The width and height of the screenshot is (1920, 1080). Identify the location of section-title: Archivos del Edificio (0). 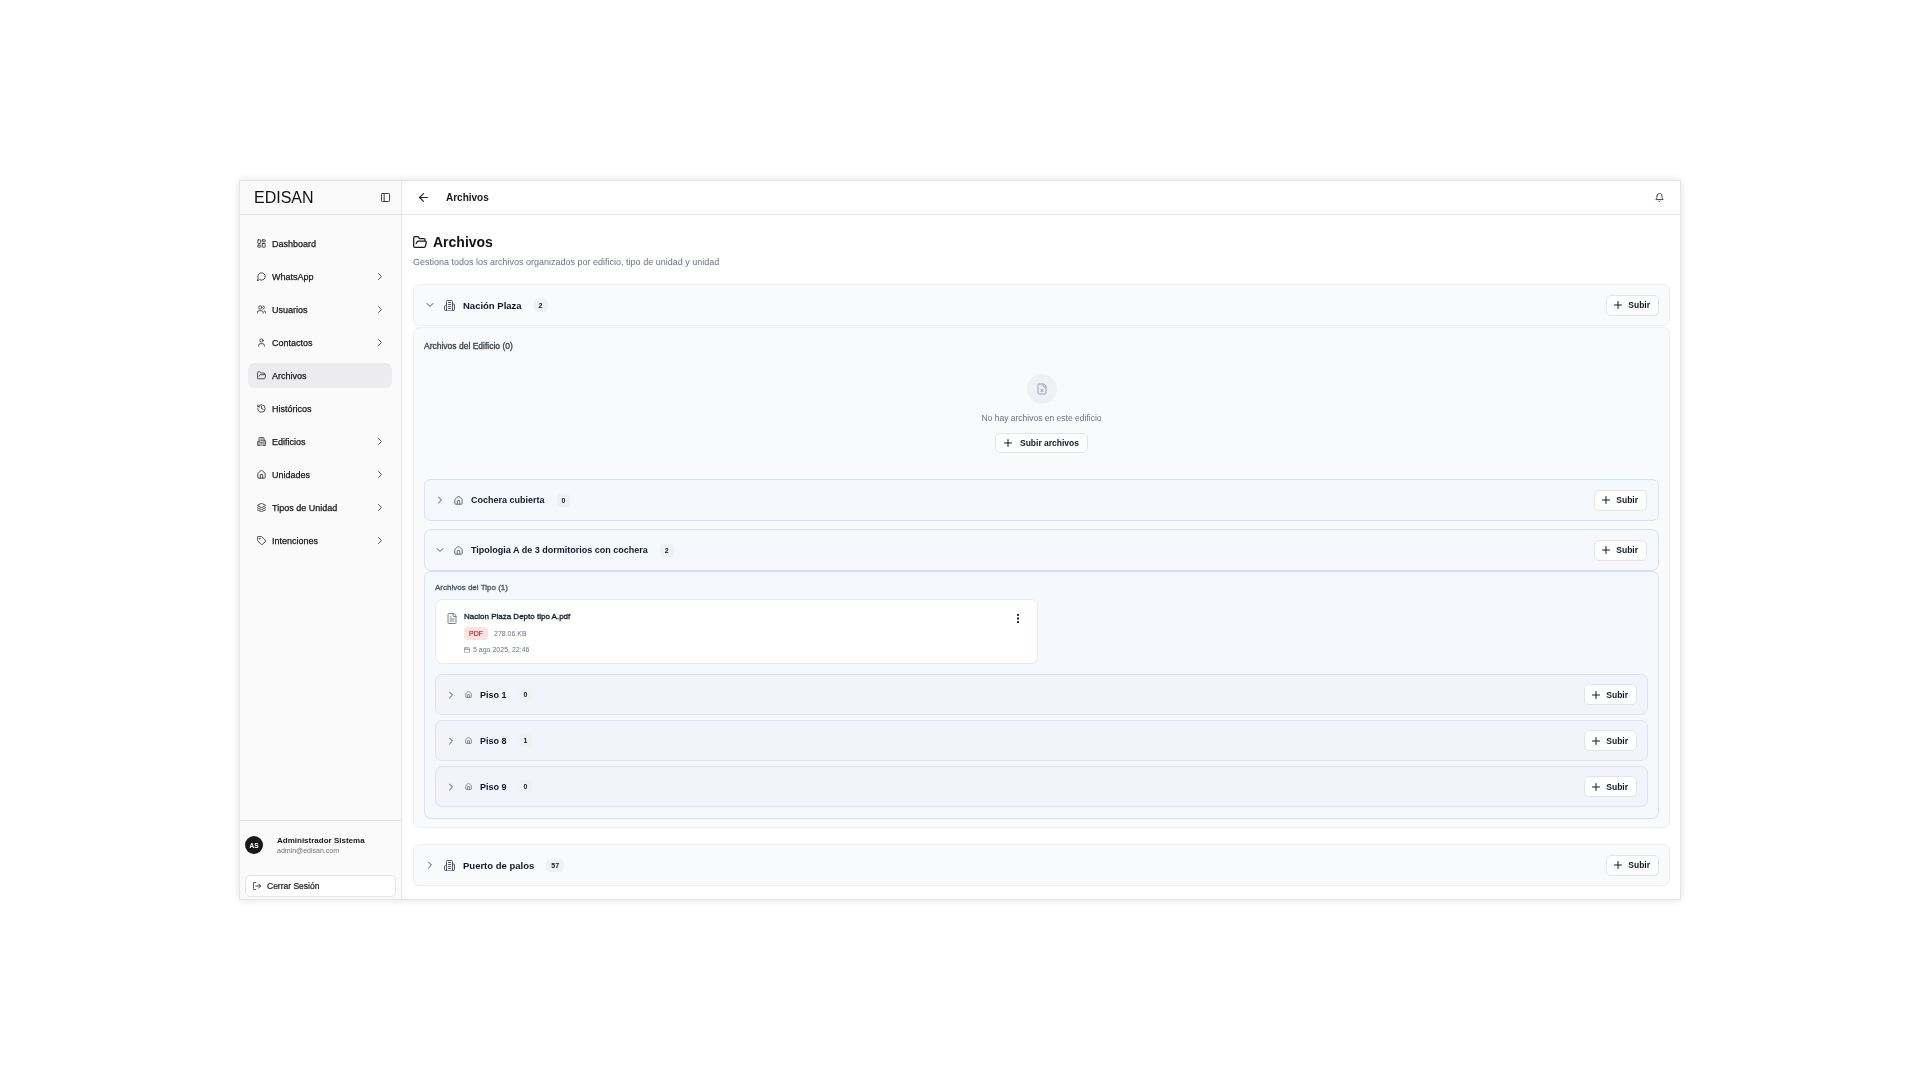
(469, 346).